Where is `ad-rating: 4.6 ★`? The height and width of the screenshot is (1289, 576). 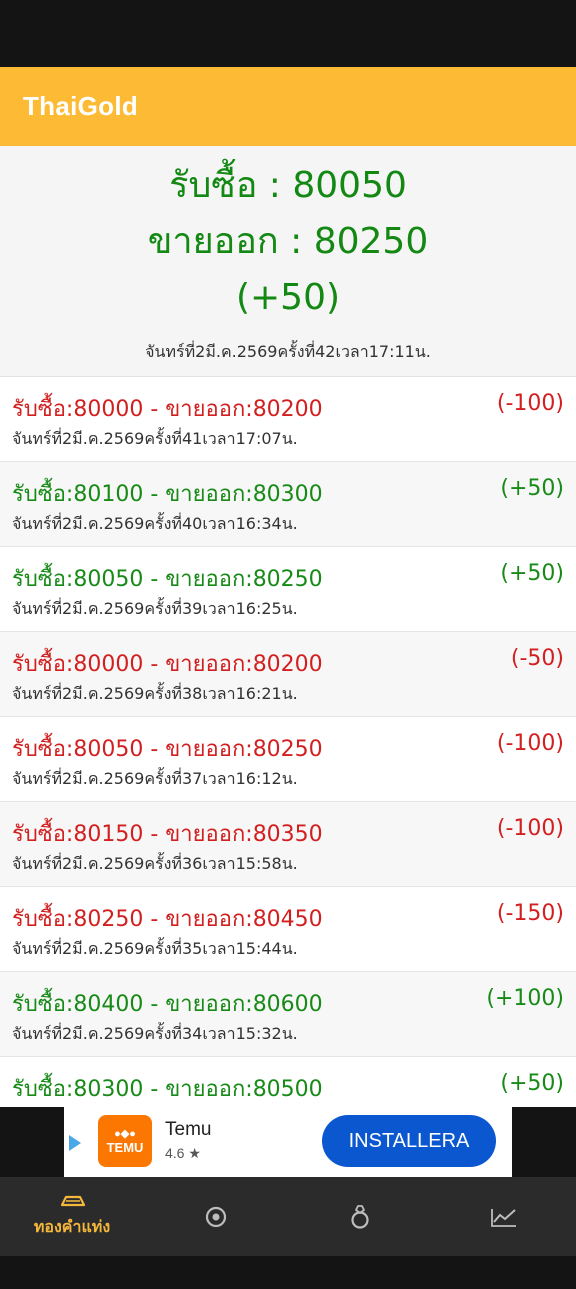
ad-rating: 4.6 ★ is located at coordinates (183, 1153).